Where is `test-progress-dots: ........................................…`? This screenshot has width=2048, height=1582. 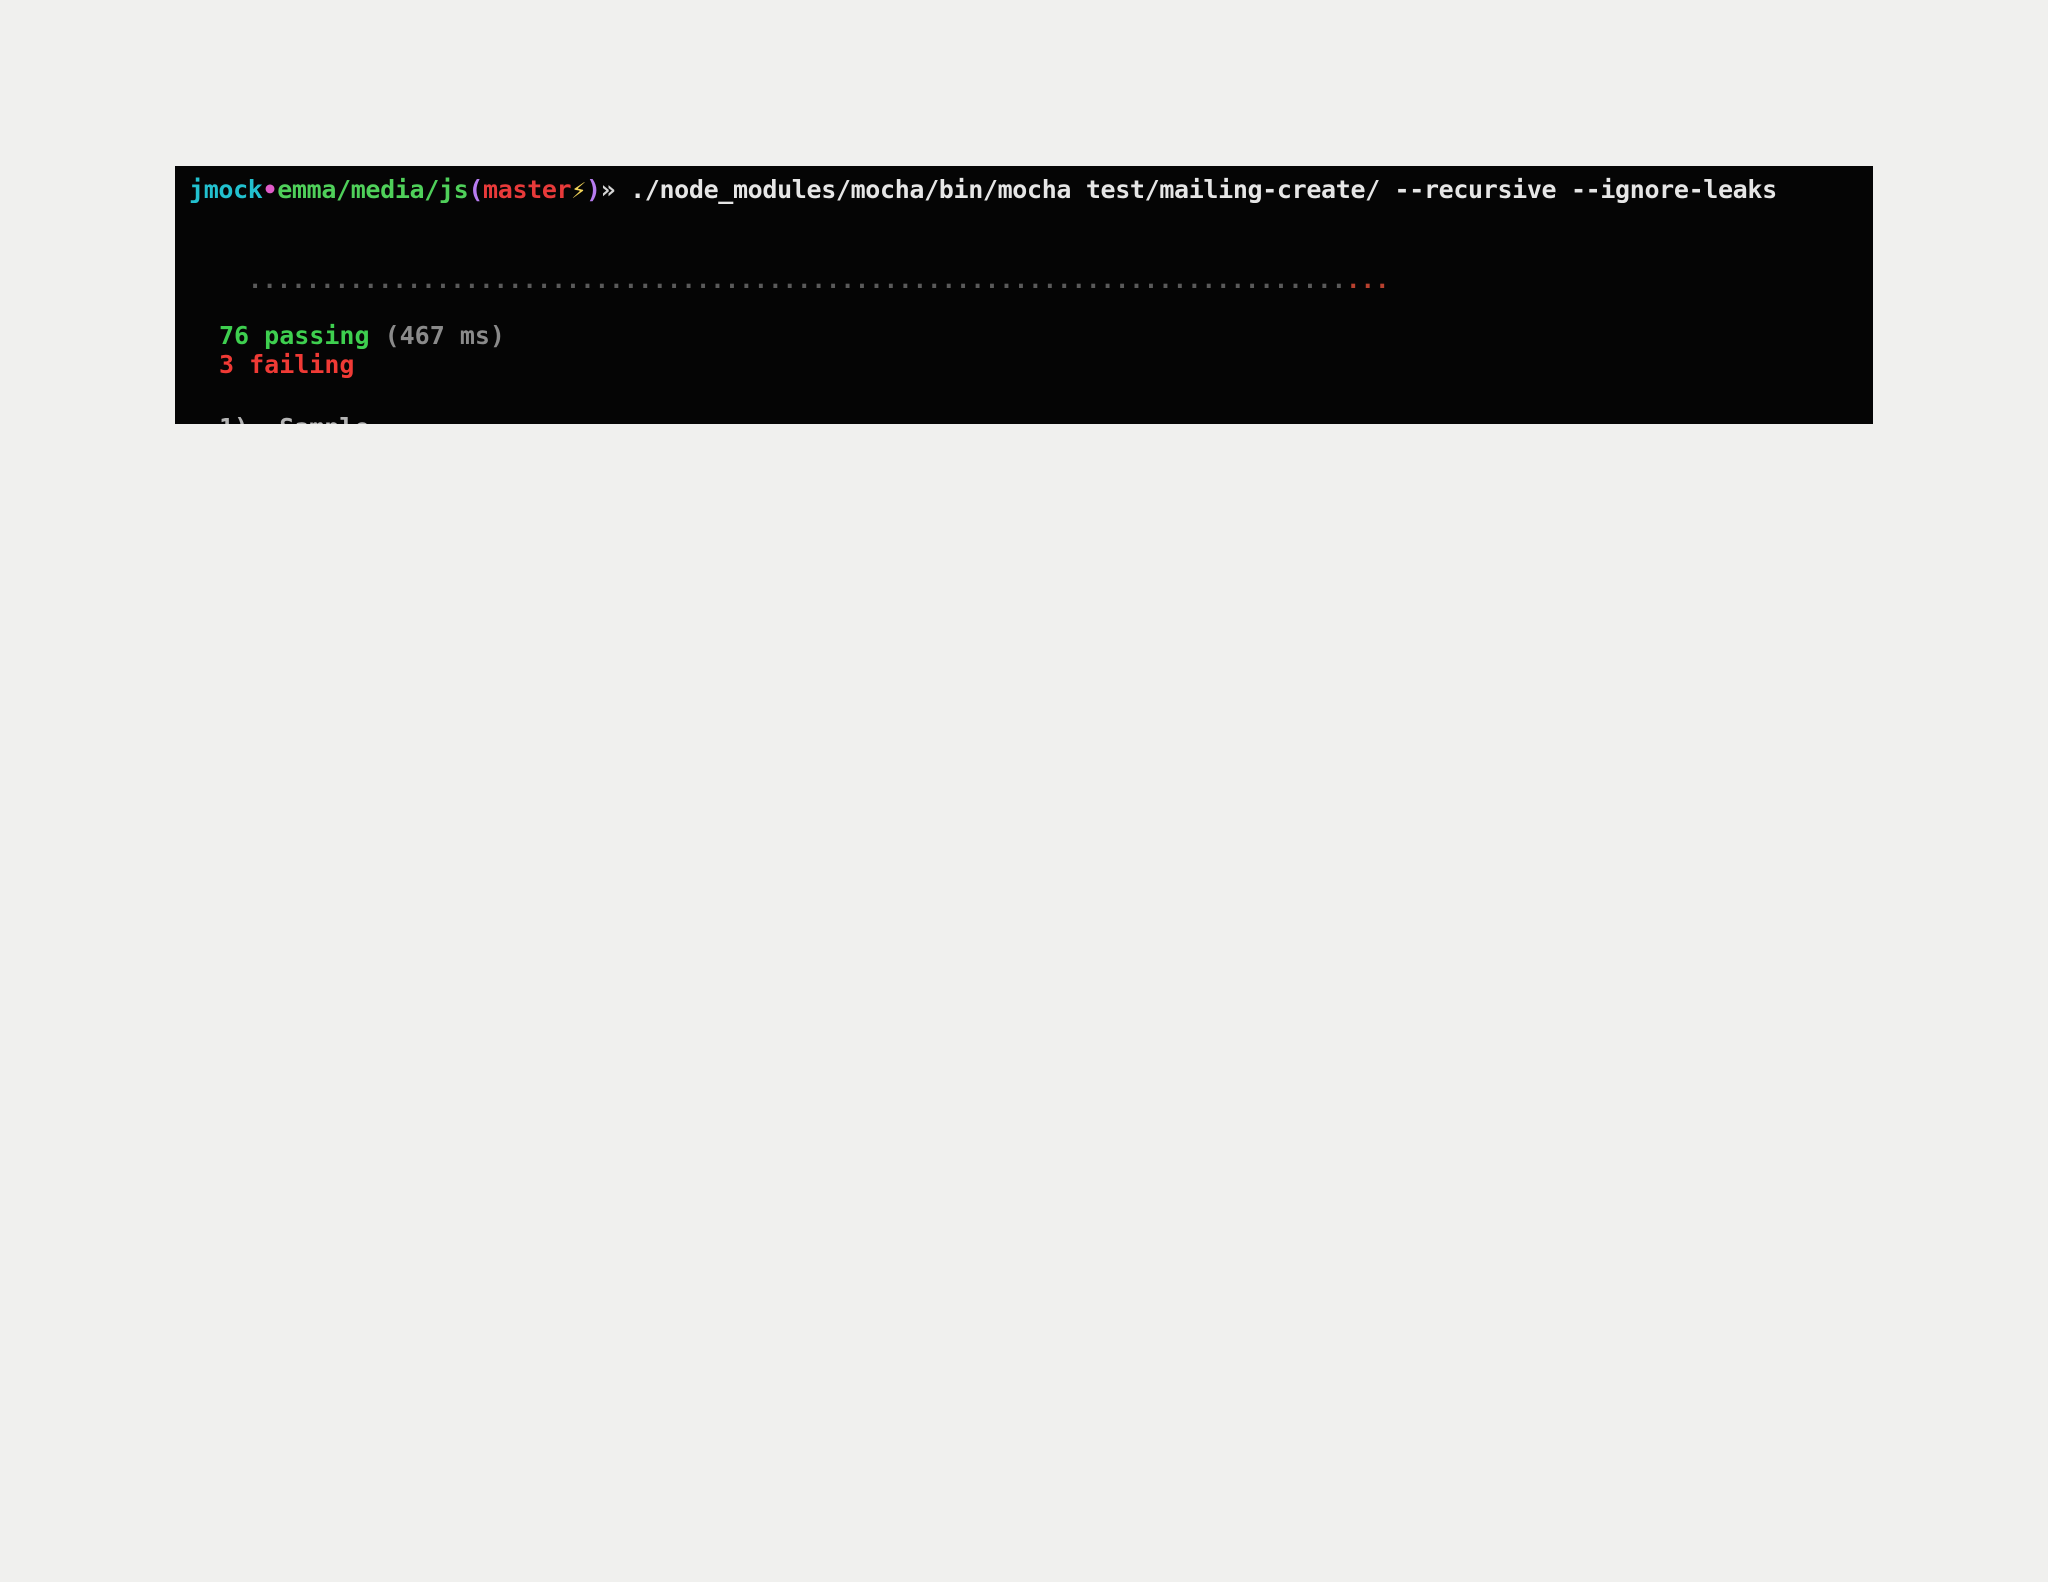 test-progress-dots: ........................................… is located at coordinates (804, 280).